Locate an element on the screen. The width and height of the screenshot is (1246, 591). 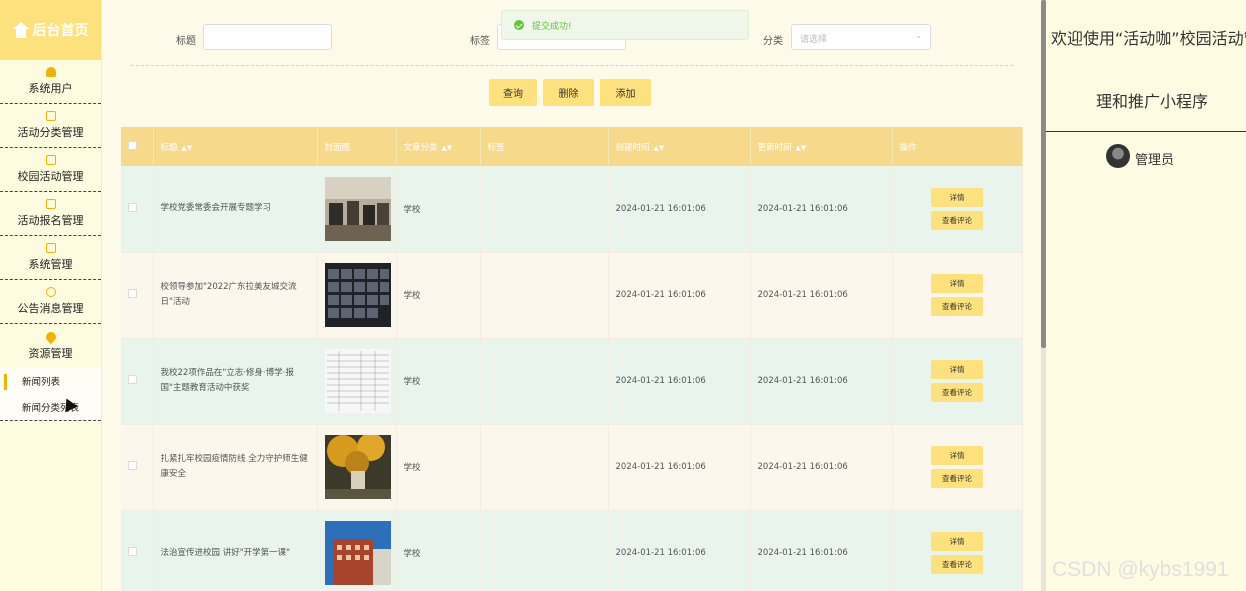
title-input is located at coordinates (267, 37).